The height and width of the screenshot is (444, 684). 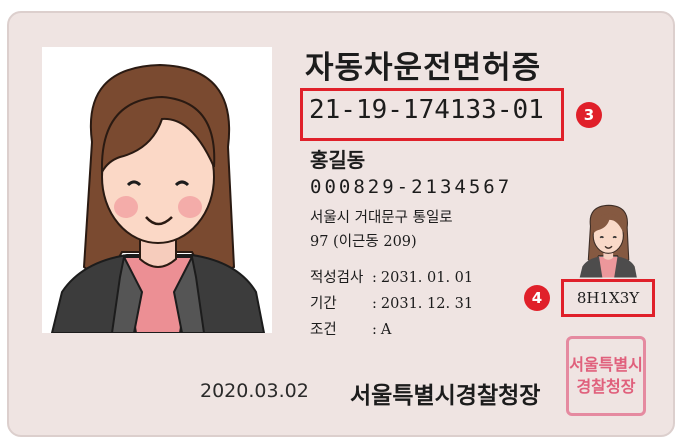 What do you see at coordinates (337, 278) in the screenshot?
I see `field-label: 적성검사` at bounding box center [337, 278].